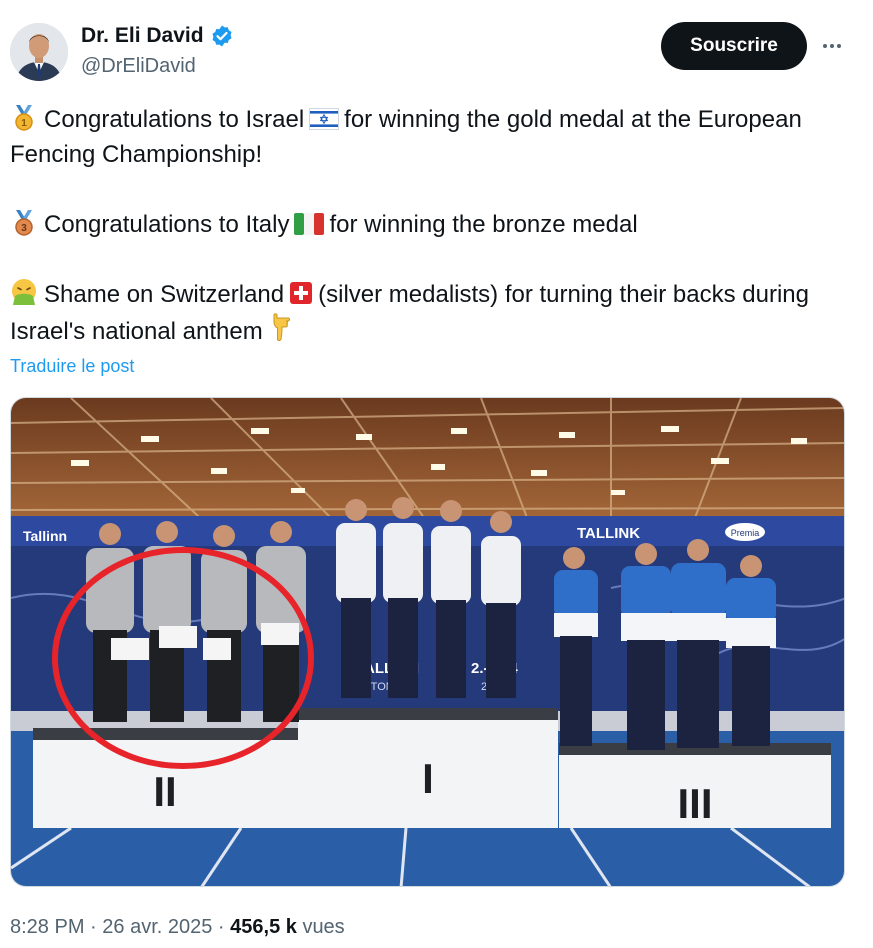 This screenshot has height=948, width=873. I want to click on tweet-time: 8:28 PM, so click(47, 927).